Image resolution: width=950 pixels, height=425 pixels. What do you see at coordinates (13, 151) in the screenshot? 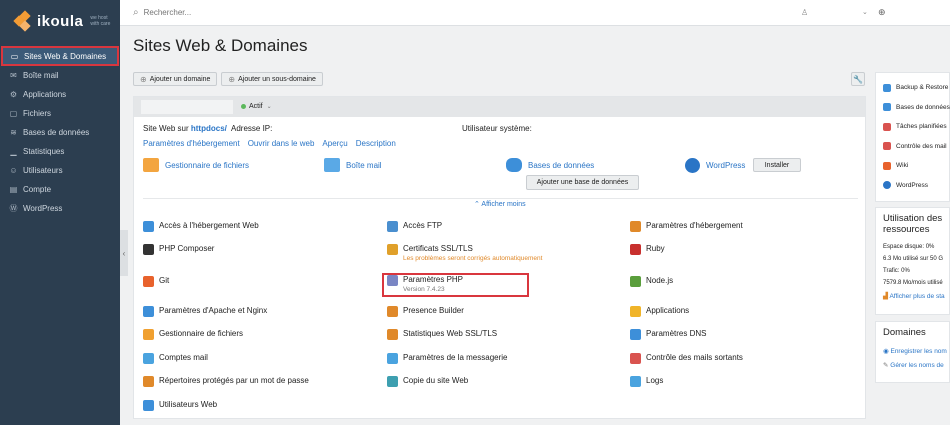
I see `chart-icon: ▁` at bounding box center [13, 151].